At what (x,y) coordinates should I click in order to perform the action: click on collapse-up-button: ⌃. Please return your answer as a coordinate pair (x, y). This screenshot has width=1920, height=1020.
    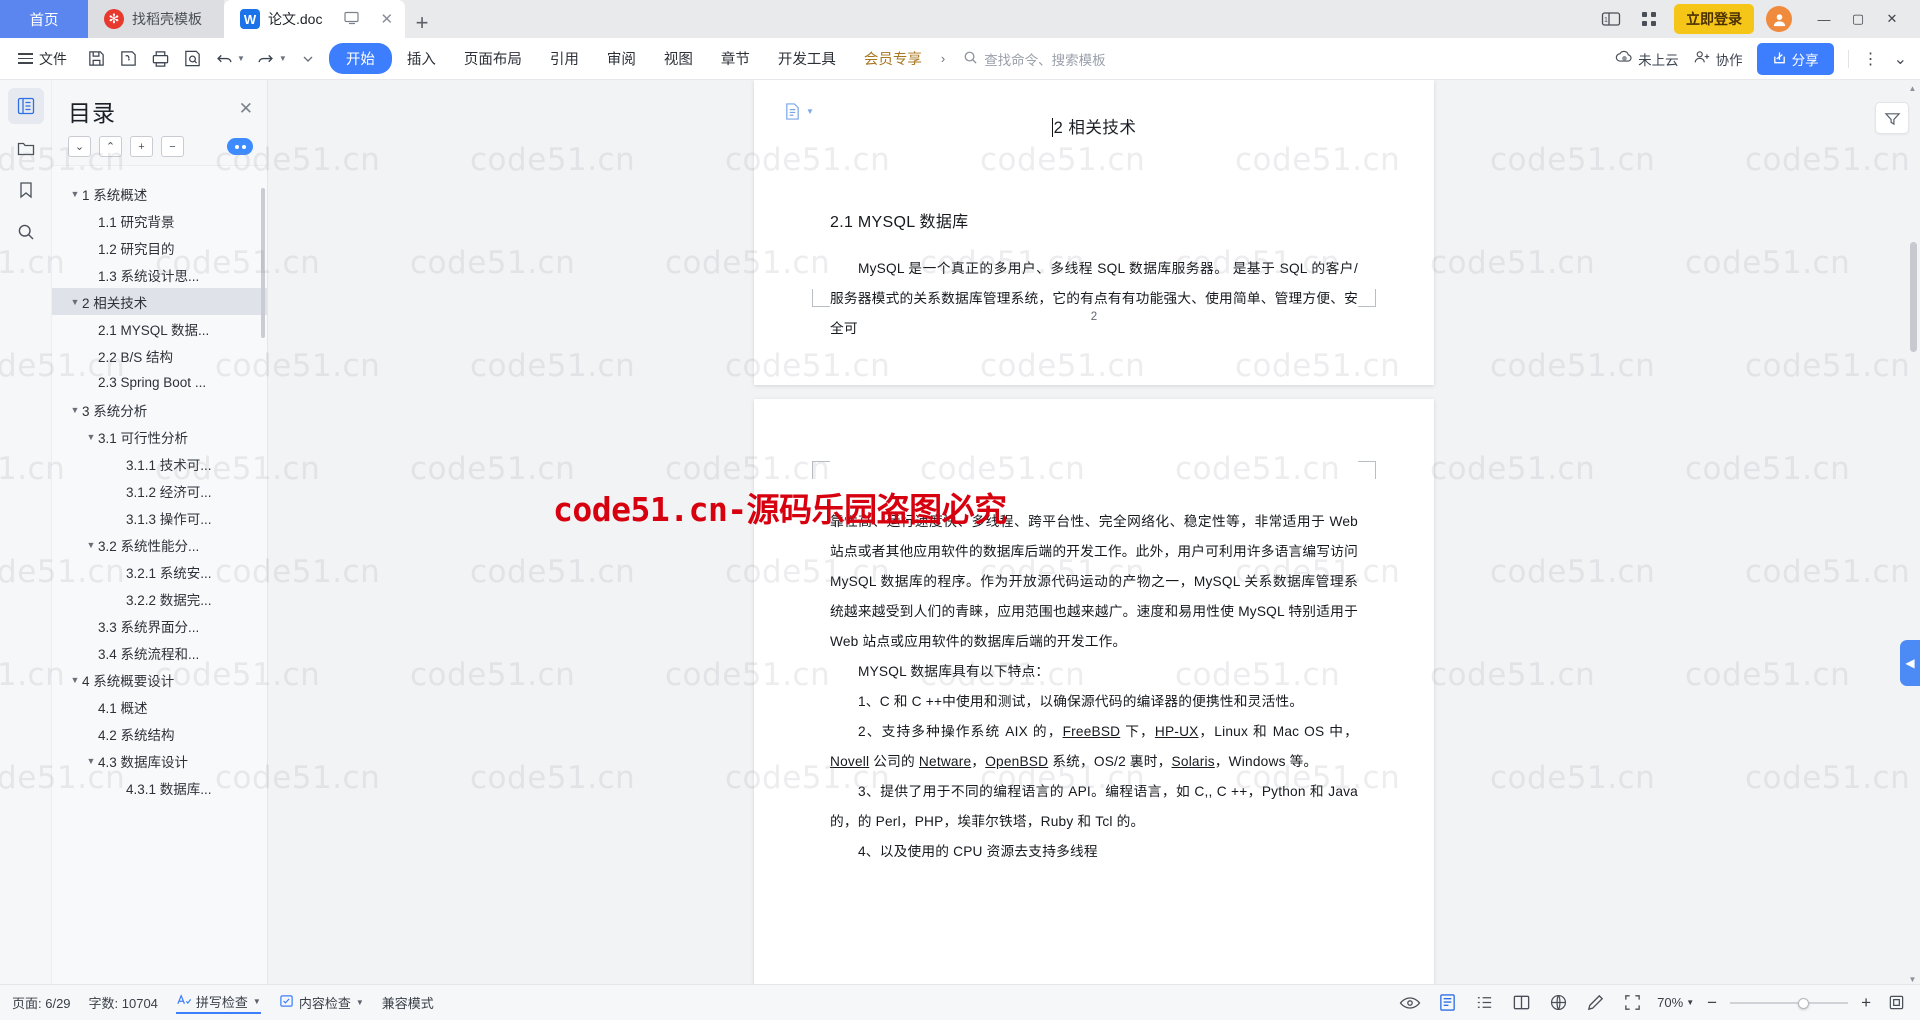
    Looking at the image, I should click on (110, 146).